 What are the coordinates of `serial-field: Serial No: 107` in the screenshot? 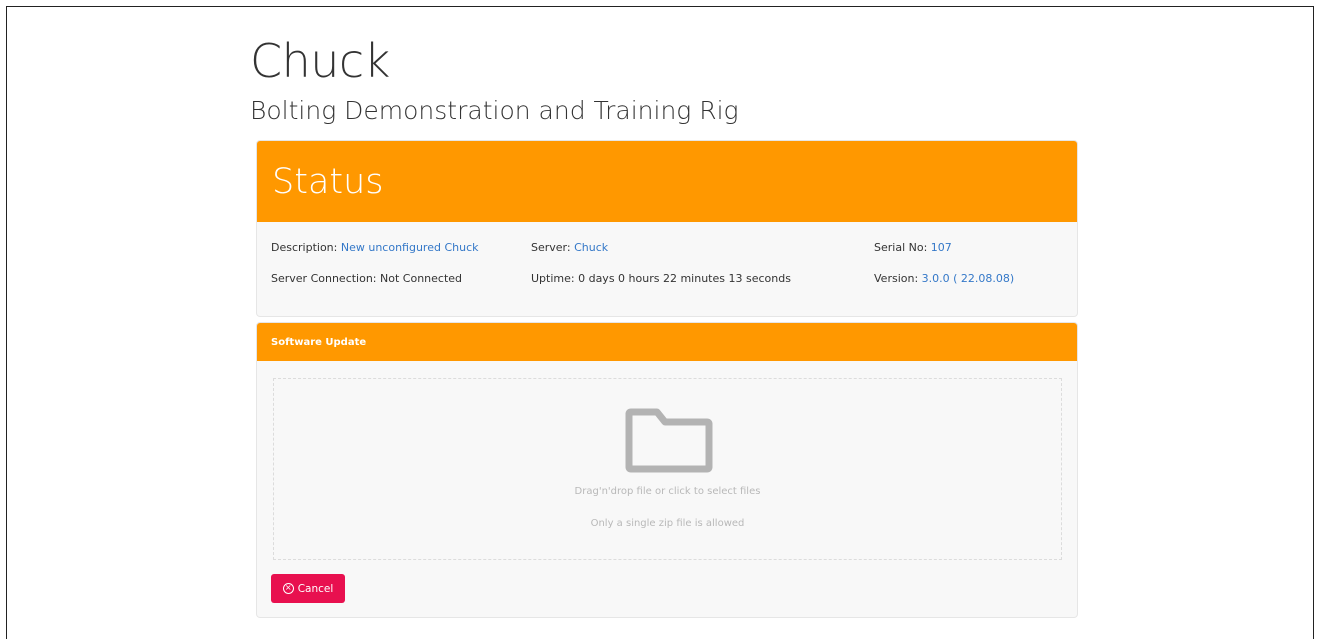 It's located at (913, 247).